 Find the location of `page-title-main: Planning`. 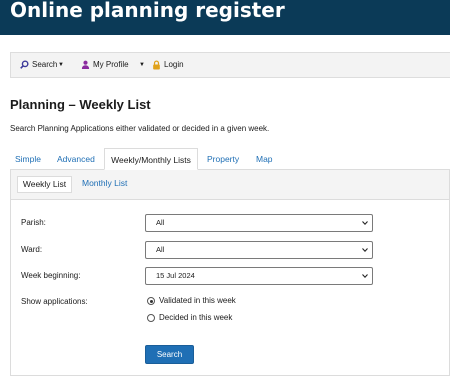

page-title-main: Planning is located at coordinates (37, 104).